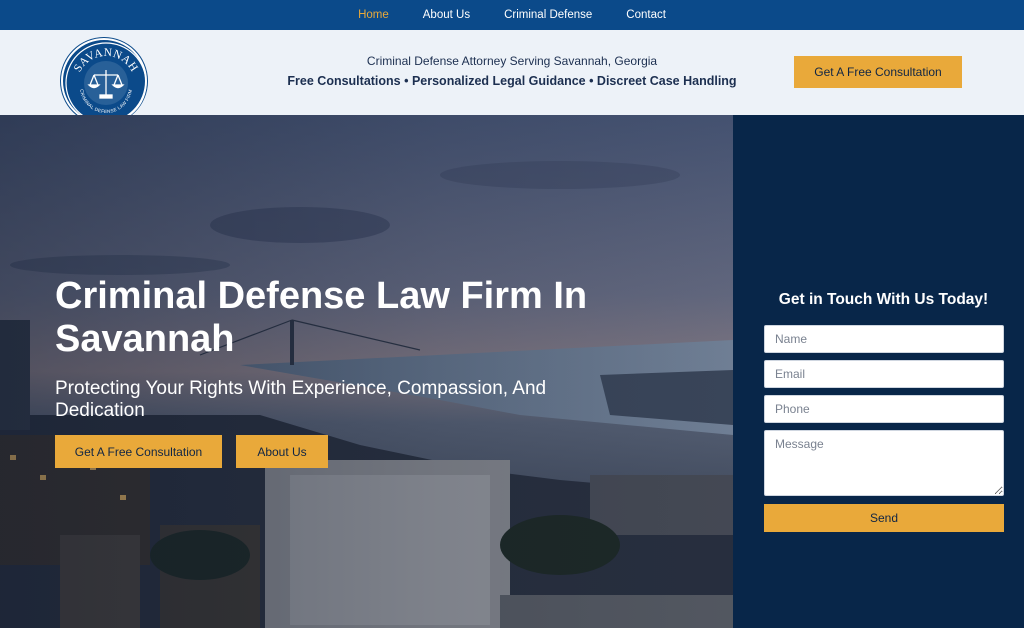 This screenshot has height=628, width=1024. Describe the element at coordinates (646, 15) in the screenshot. I see `nav-contact-link: Contact` at that location.